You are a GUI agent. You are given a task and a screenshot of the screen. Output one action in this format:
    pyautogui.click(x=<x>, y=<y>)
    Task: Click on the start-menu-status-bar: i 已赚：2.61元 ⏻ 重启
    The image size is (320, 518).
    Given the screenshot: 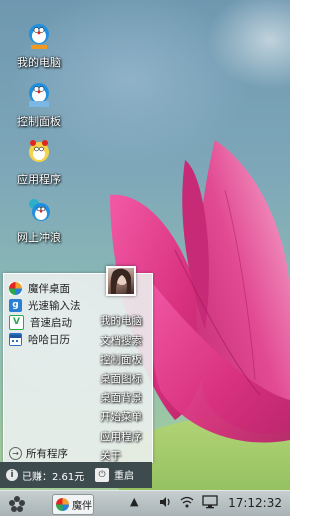 What is the action you would take?
    pyautogui.click(x=76, y=475)
    